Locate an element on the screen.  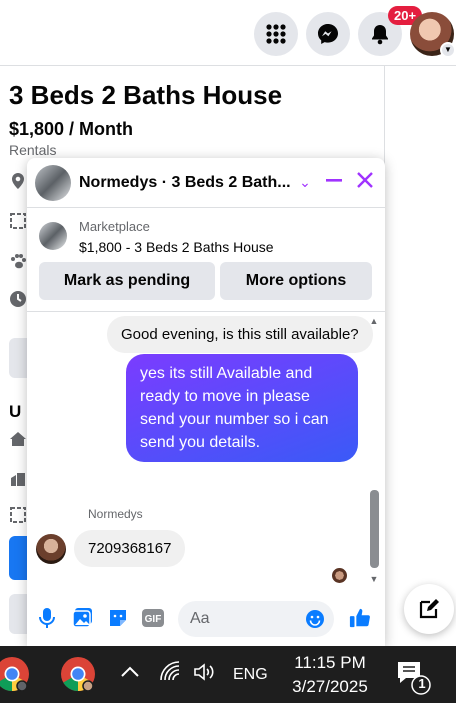
pets-paw-icon is located at coordinates (18, 261).